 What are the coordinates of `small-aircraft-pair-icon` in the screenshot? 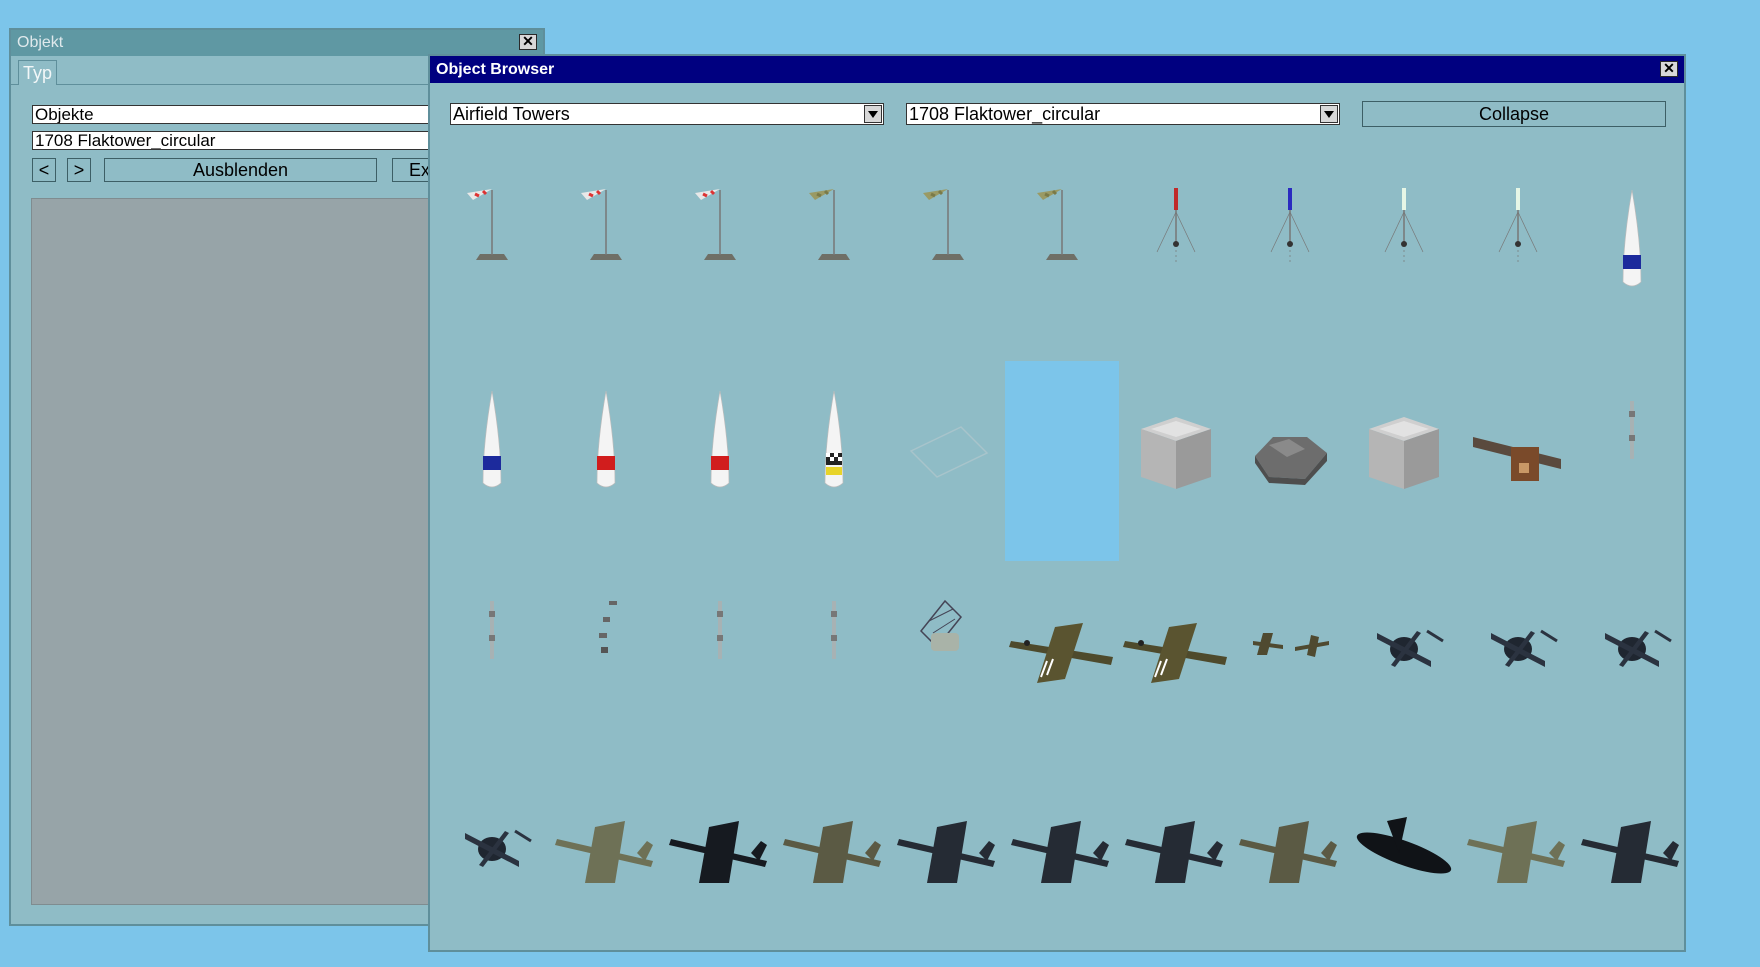 It's located at (1290, 661).